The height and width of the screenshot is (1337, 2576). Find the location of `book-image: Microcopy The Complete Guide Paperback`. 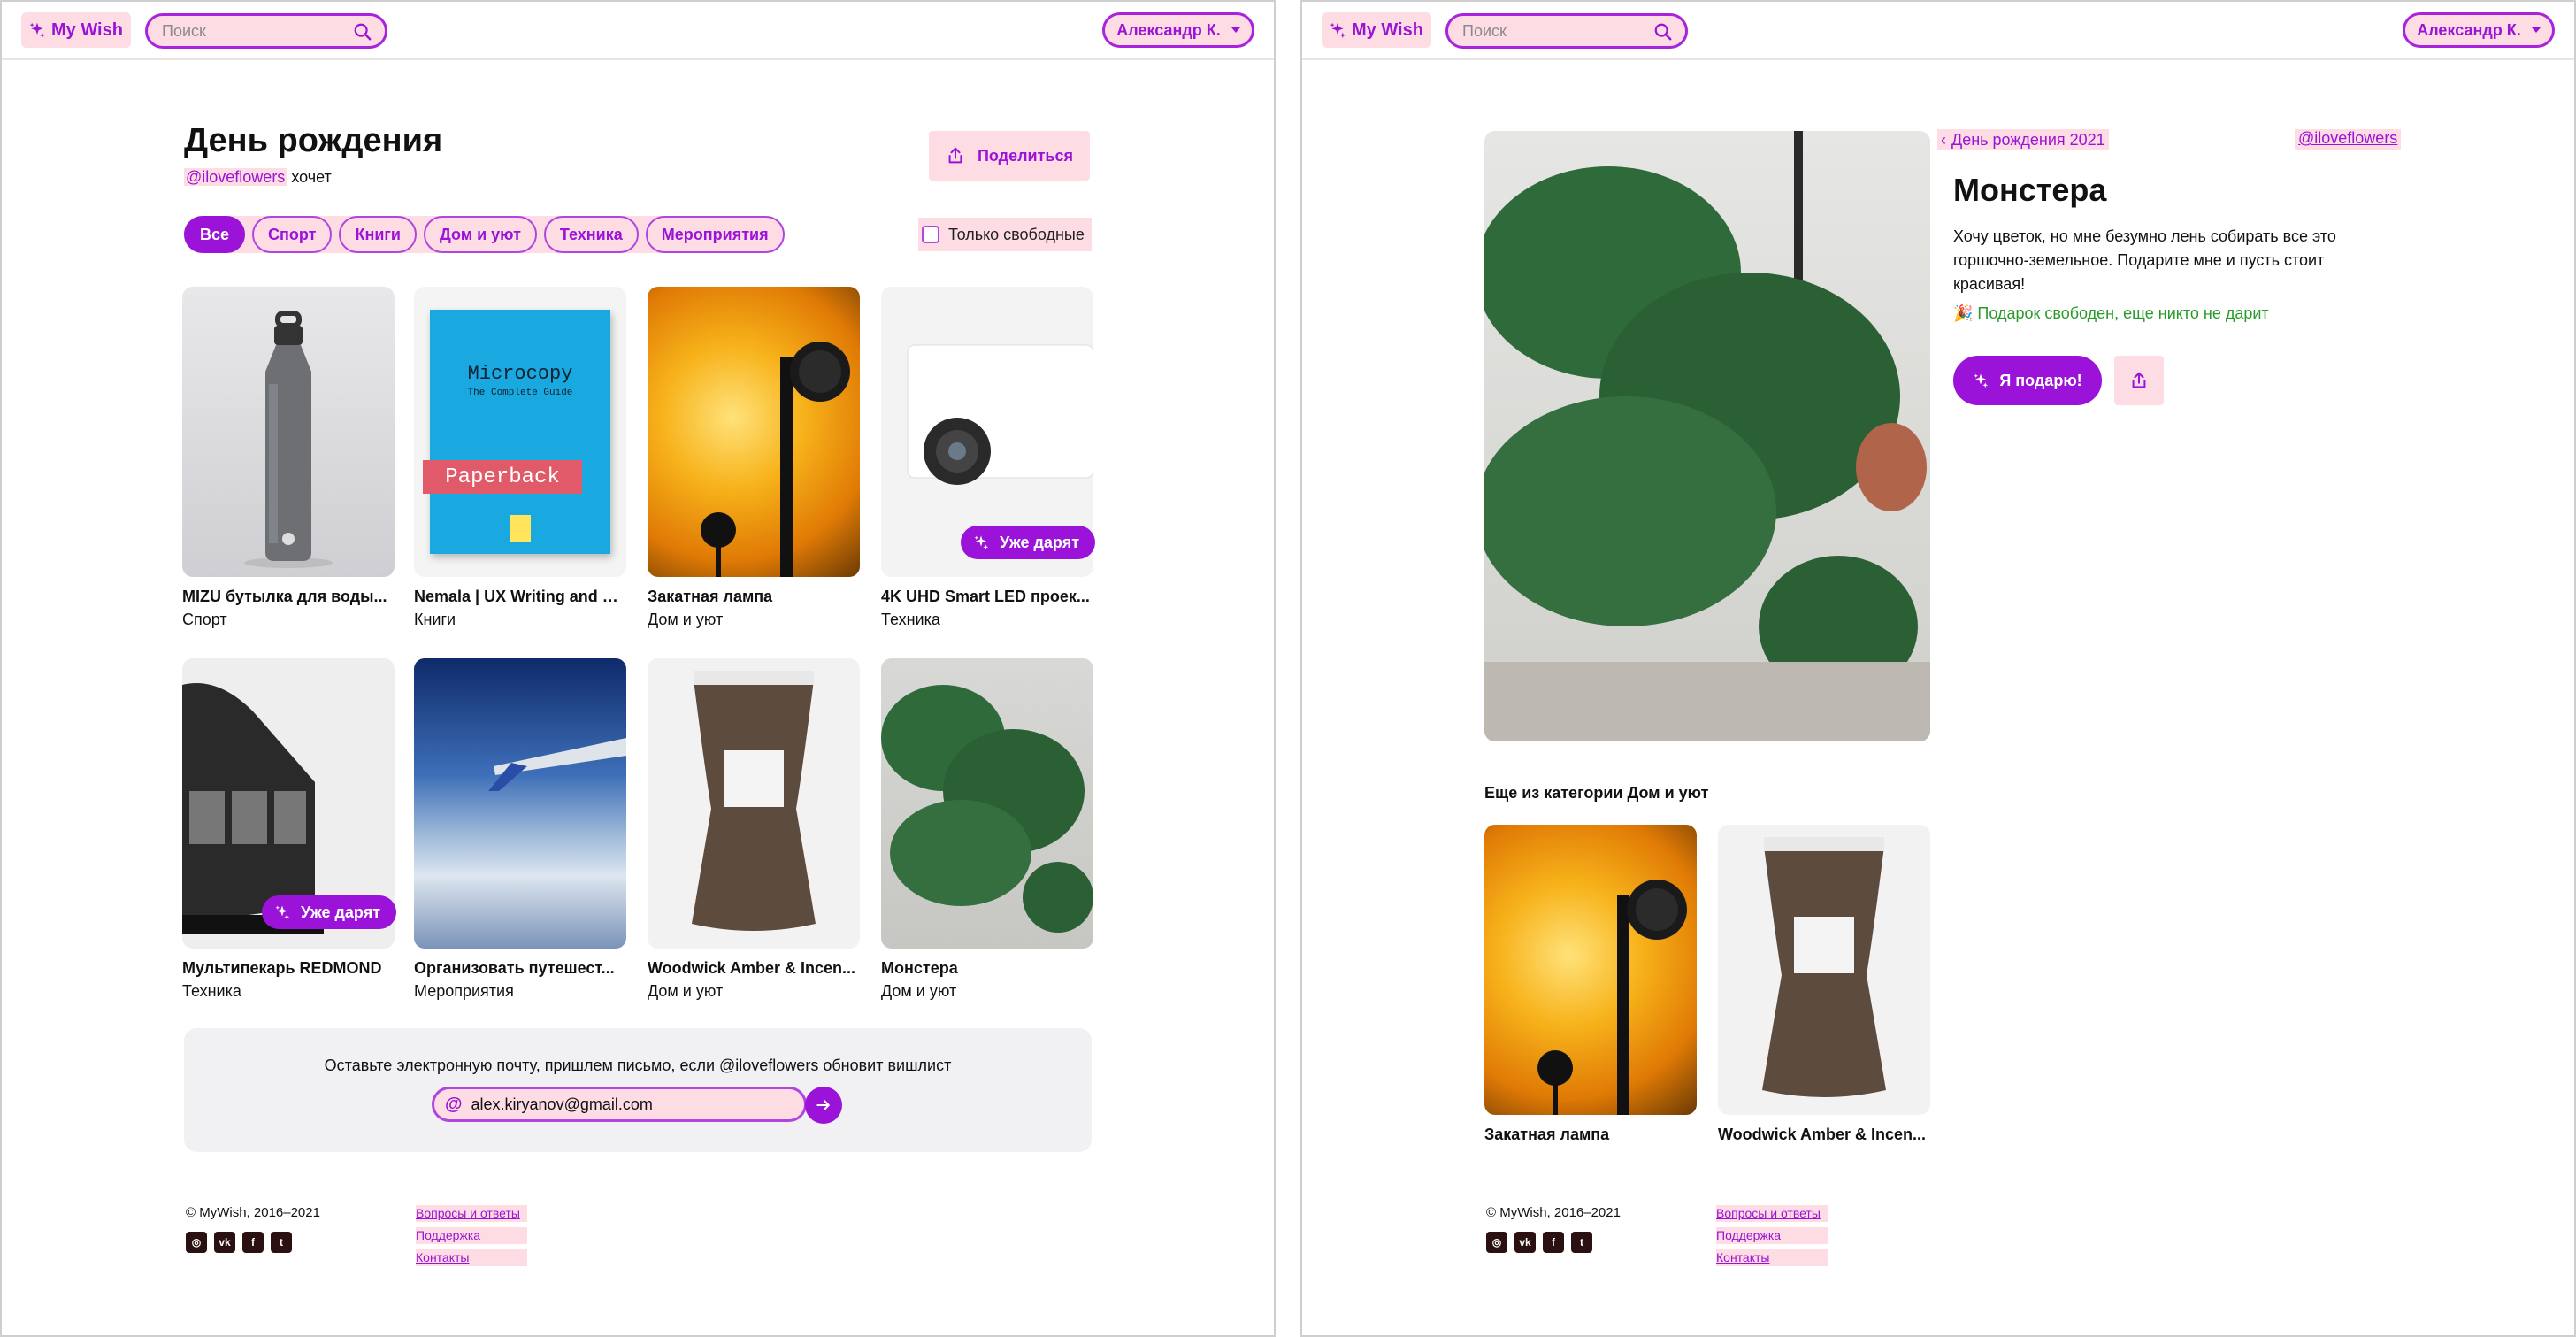

book-image: Microcopy The Complete Guide Paperback is located at coordinates (520, 432).